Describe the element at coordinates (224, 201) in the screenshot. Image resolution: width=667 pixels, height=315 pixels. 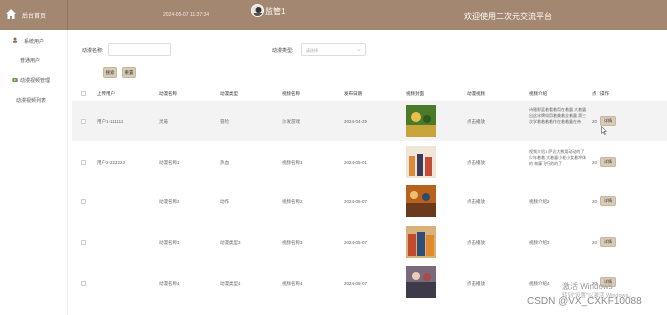
I see `cell-anime-type: 动作` at that location.